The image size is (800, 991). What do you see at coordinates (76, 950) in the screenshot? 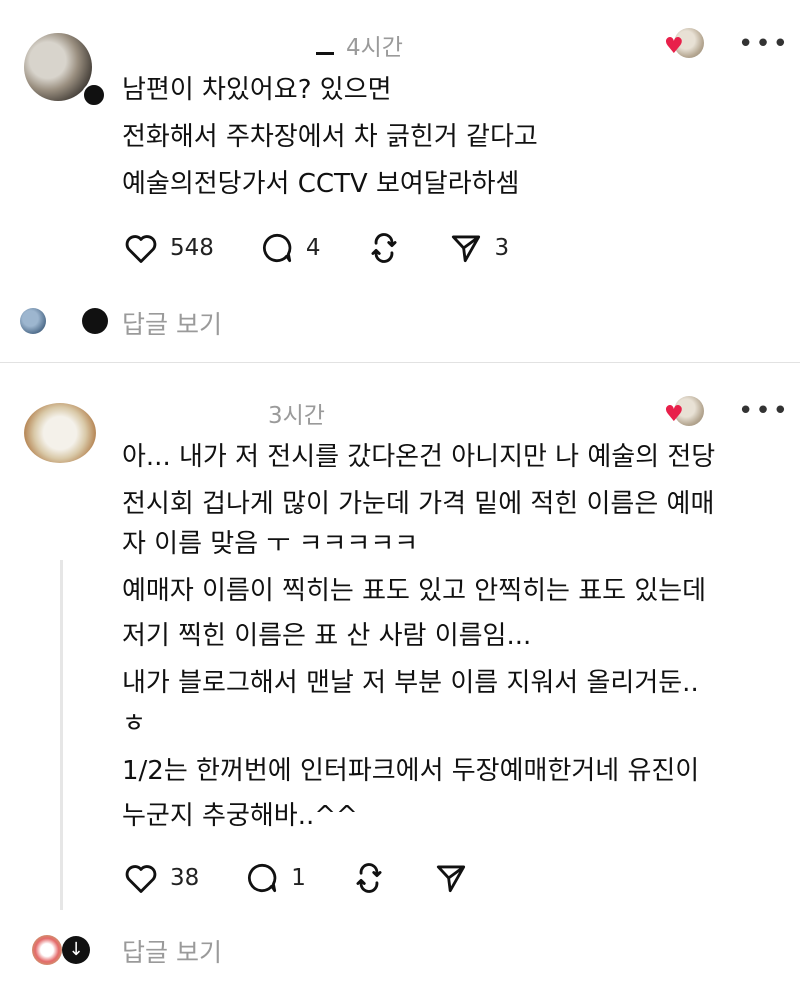
I see `arrow-down-icon: ↓` at bounding box center [76, 950].